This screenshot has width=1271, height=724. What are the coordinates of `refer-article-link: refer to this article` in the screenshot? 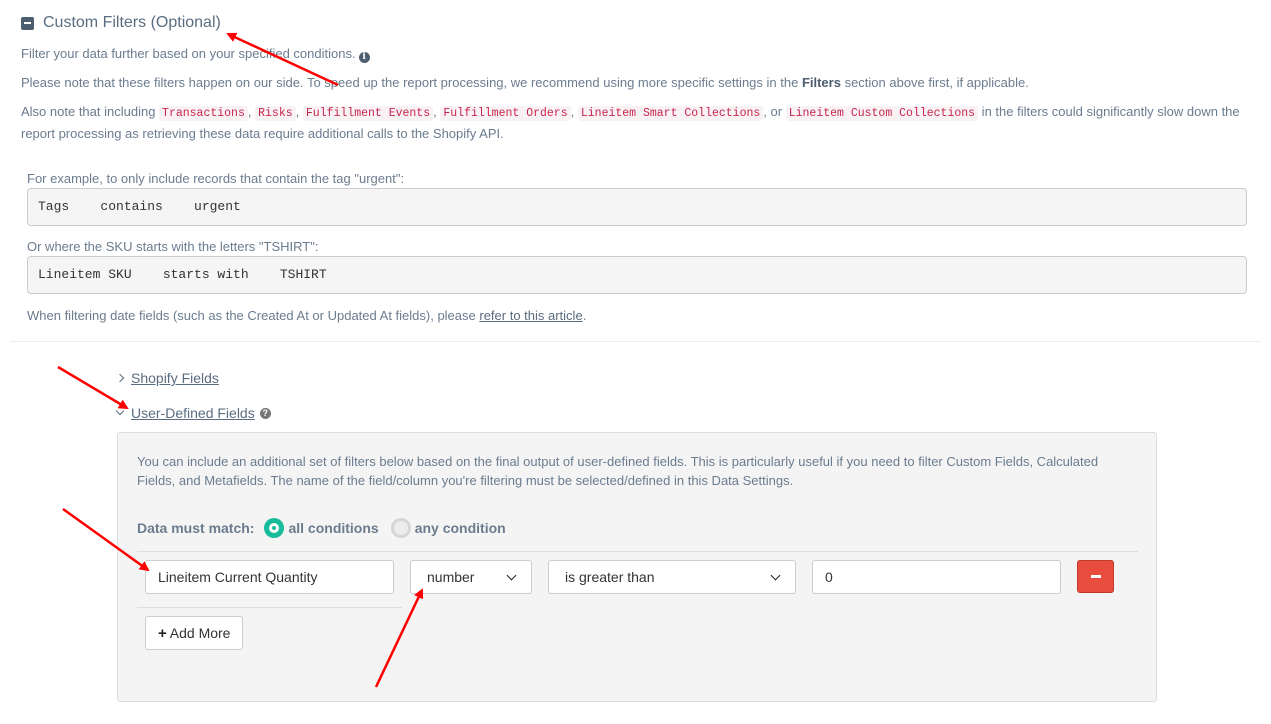 It's located at (530, 315).